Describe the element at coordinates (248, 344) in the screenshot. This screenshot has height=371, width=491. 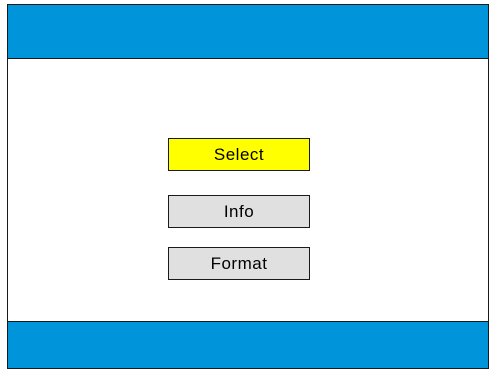
I see `bottom-bar` at that location.